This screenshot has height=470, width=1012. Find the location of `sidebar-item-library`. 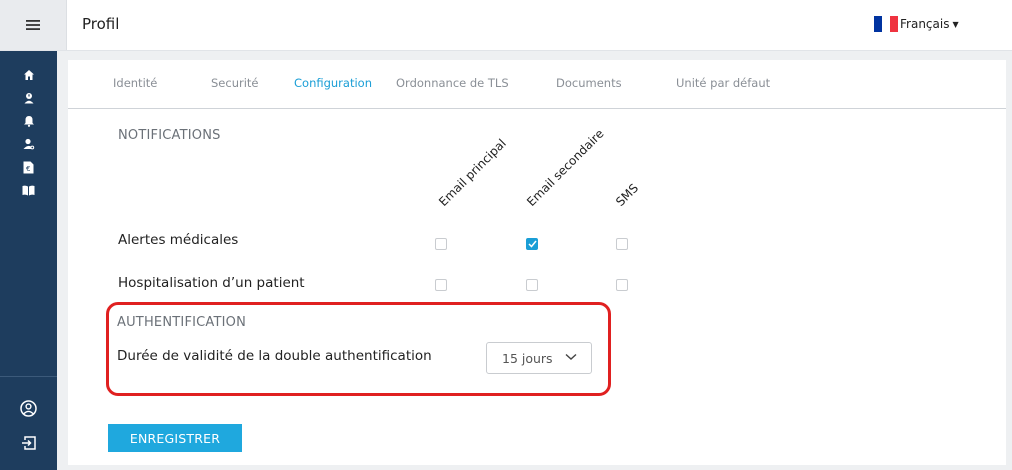

sidebar-item-library is located at coordinates (28, 190).